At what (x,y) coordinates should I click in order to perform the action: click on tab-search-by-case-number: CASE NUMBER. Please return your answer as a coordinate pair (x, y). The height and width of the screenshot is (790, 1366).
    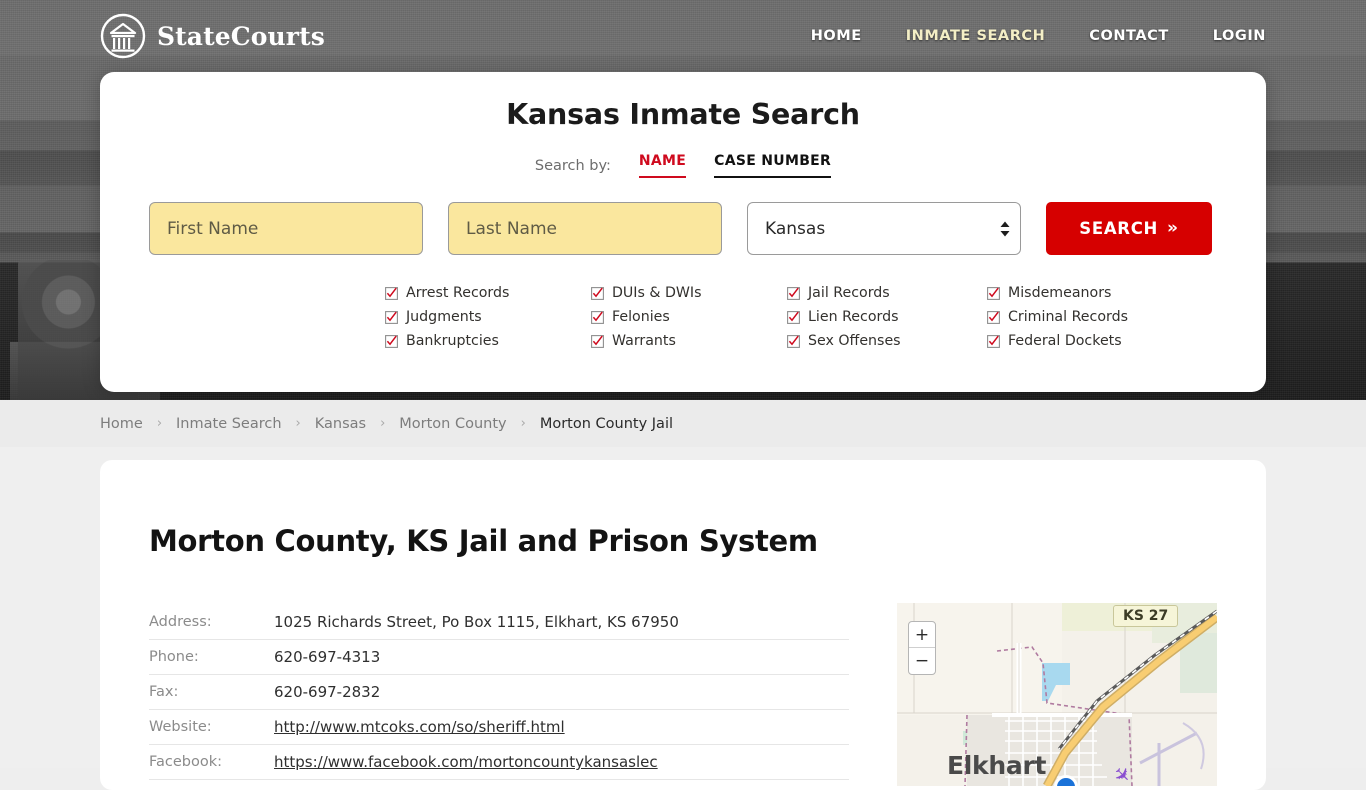
    Looking at the image, I should click on (773, 165).